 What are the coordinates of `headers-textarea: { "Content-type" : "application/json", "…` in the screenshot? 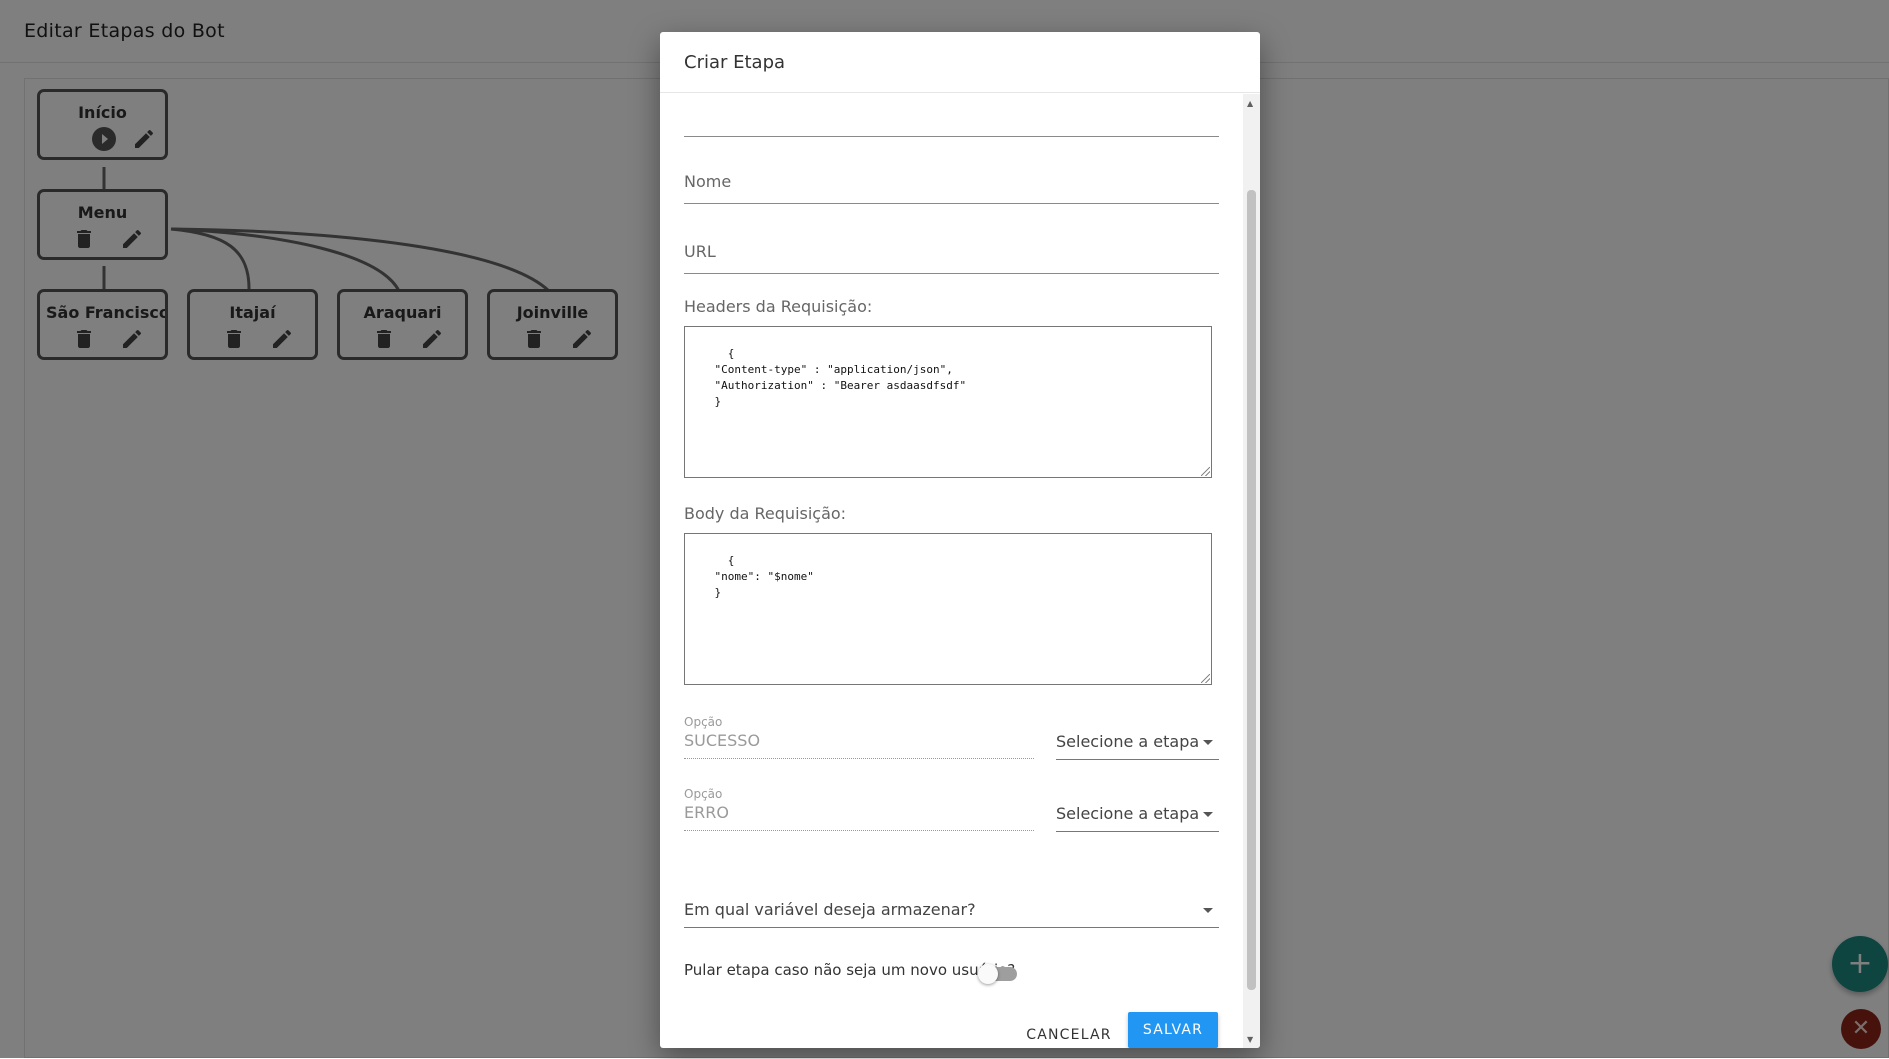 It's located at (948, 402).